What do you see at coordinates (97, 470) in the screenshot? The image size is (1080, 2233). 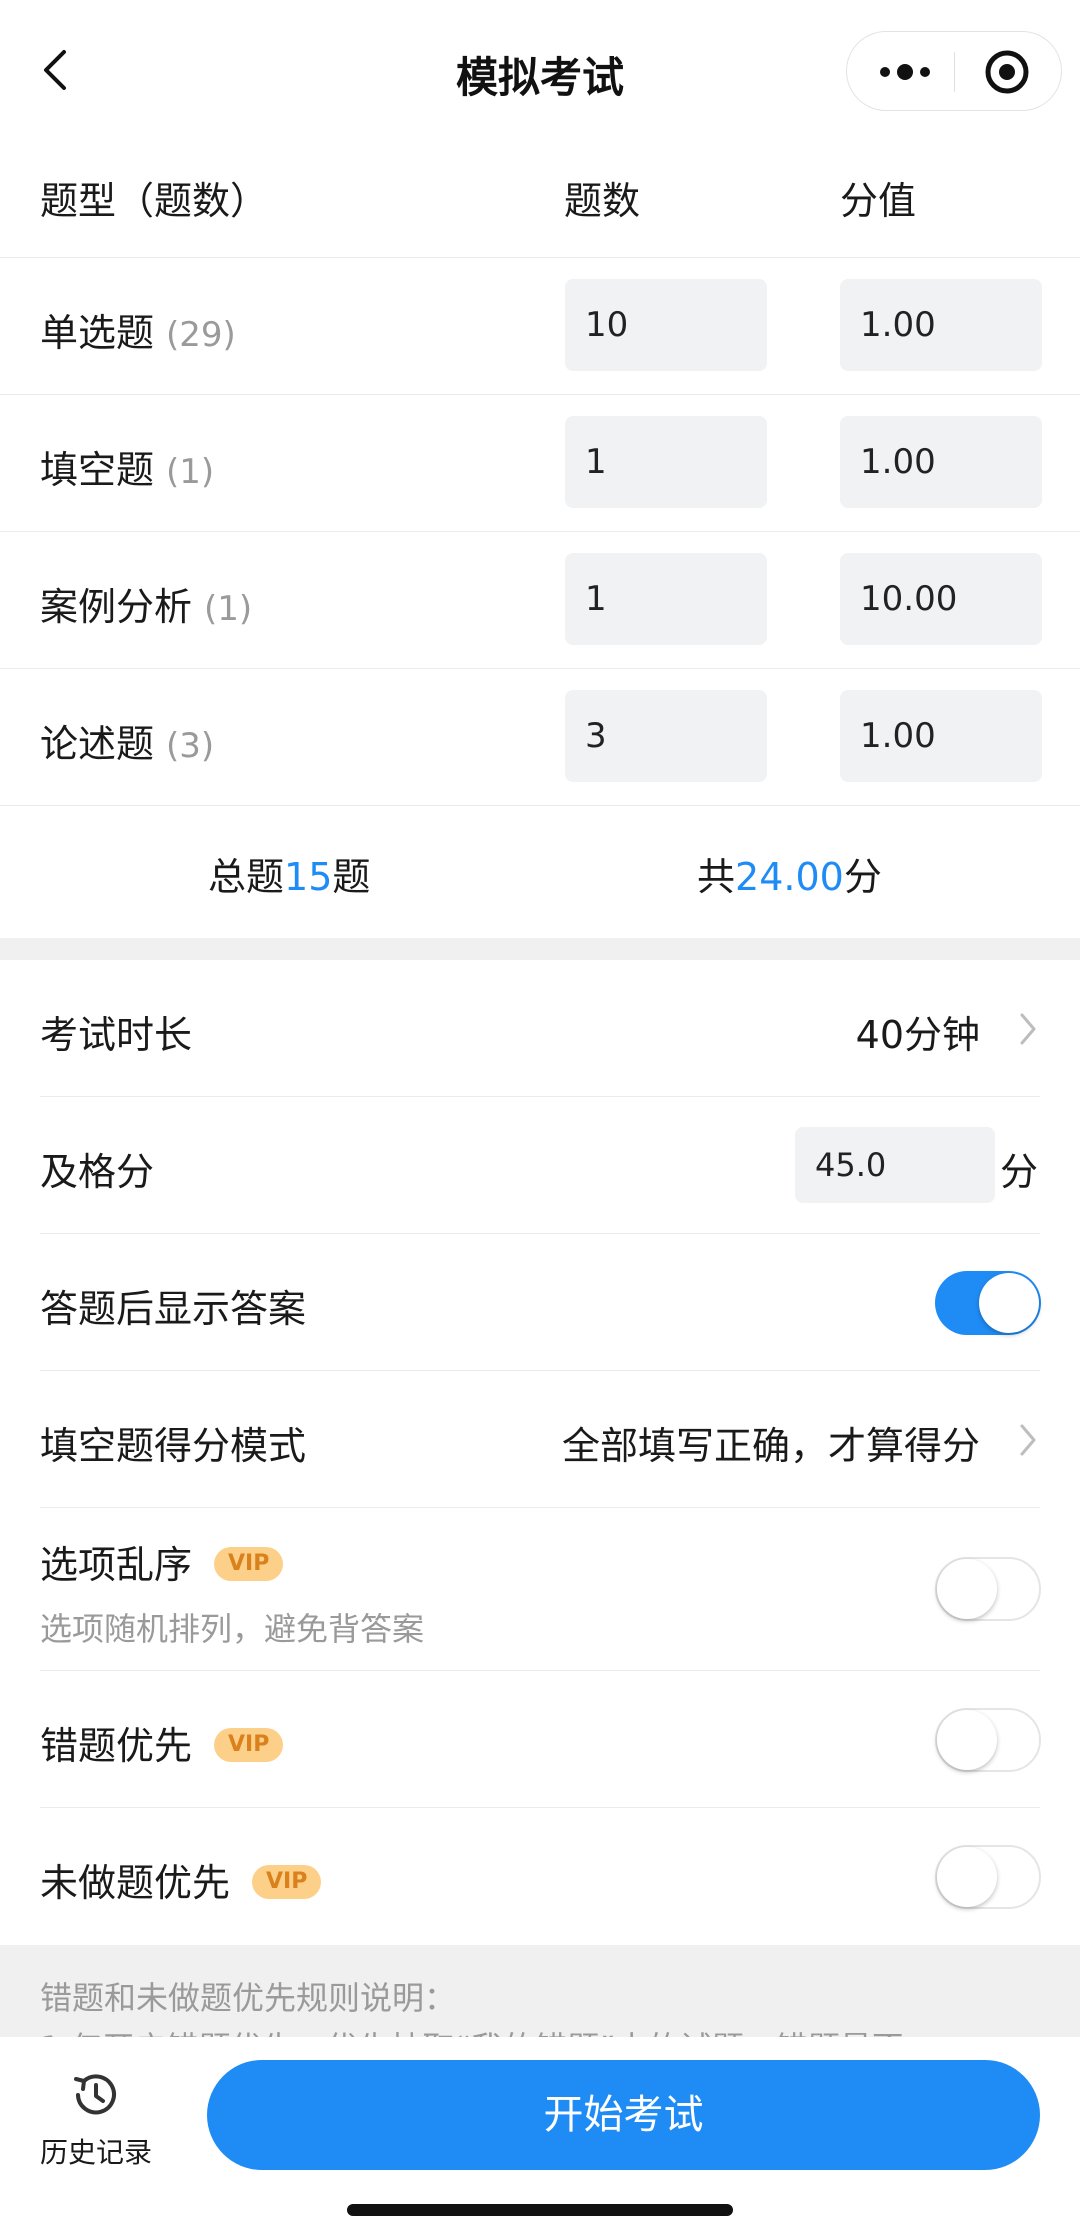 I see `type-label: 填空题` at bounding box center [97, 470].